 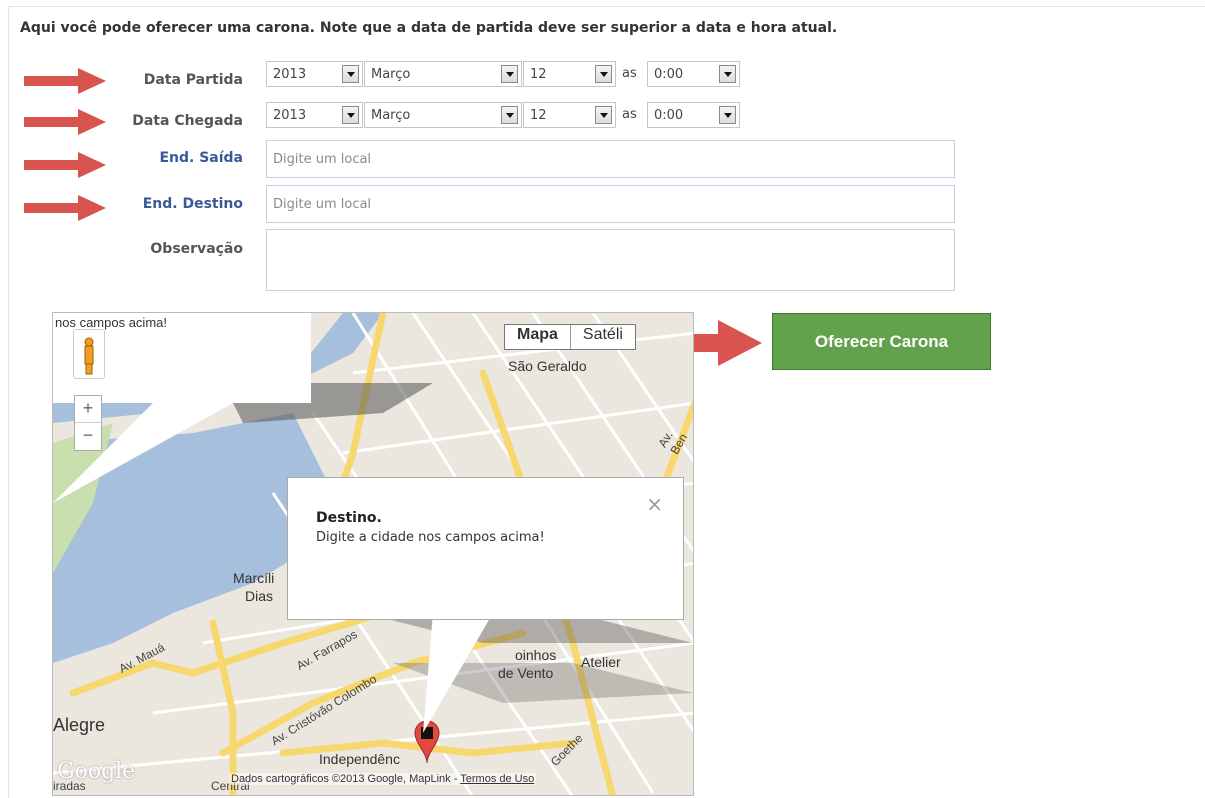 I want to click on label-data-partida: Data Partida, so click(x=193, y=80).